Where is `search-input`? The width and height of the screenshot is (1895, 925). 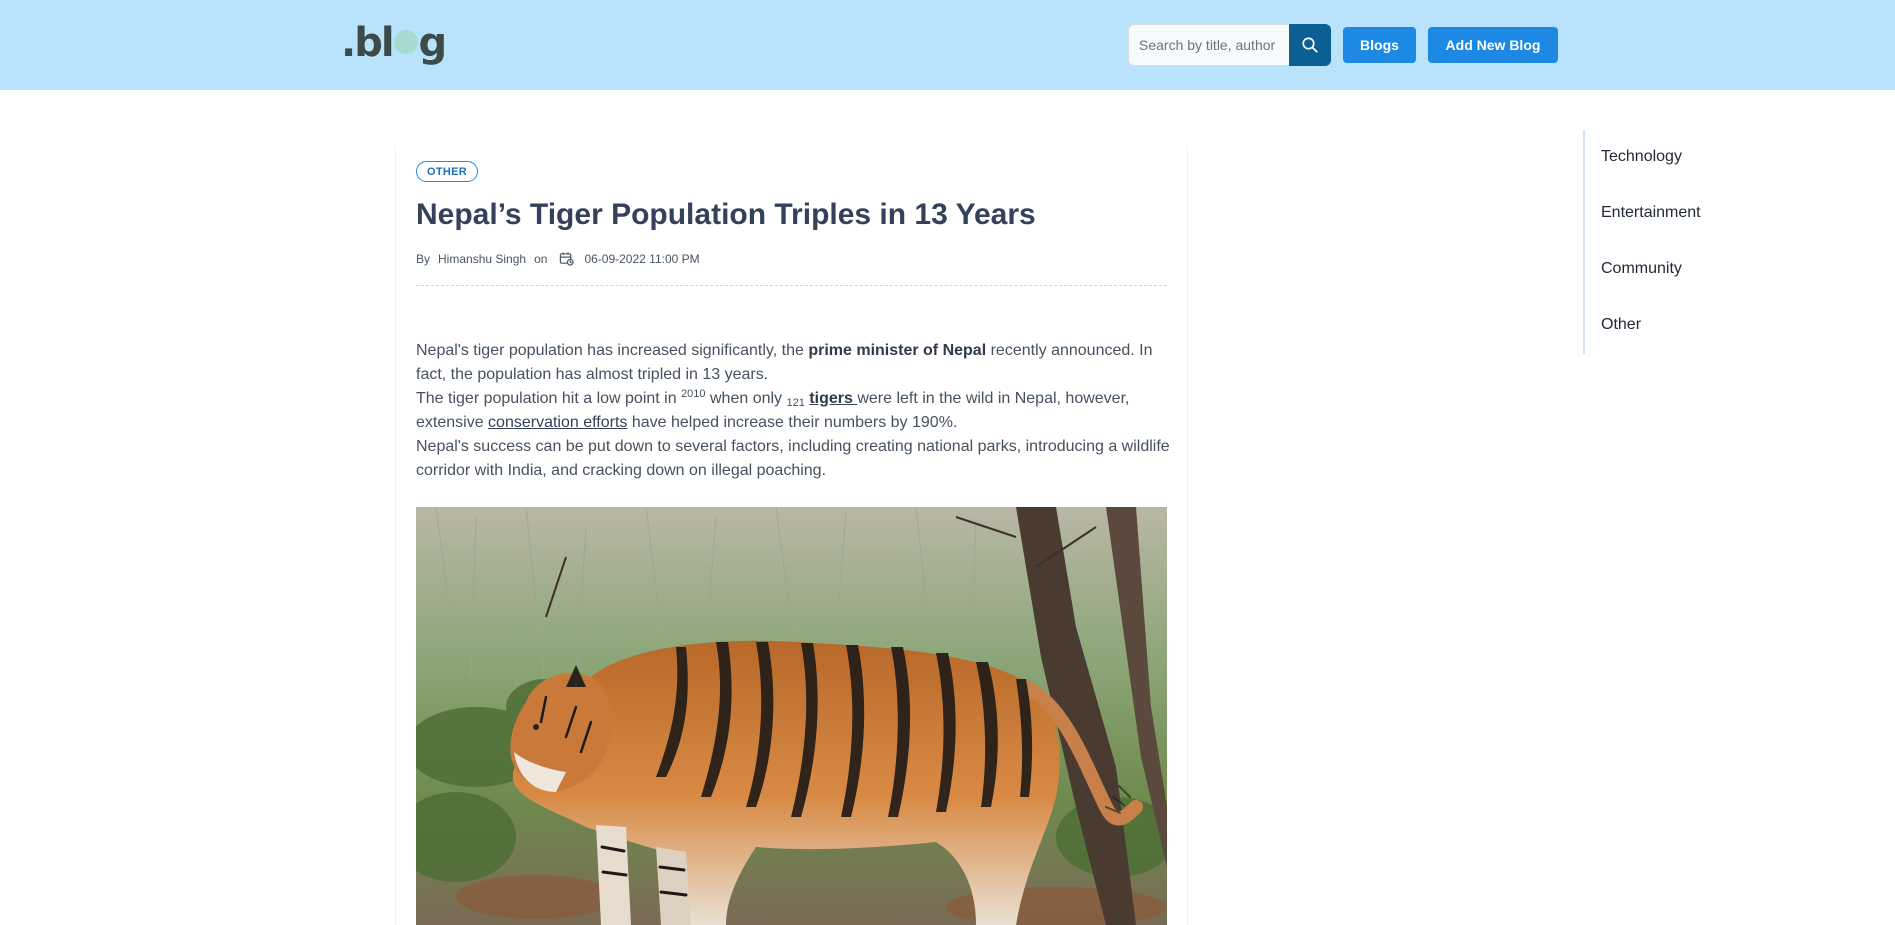 search-input is located at coordinates (1208, 45).